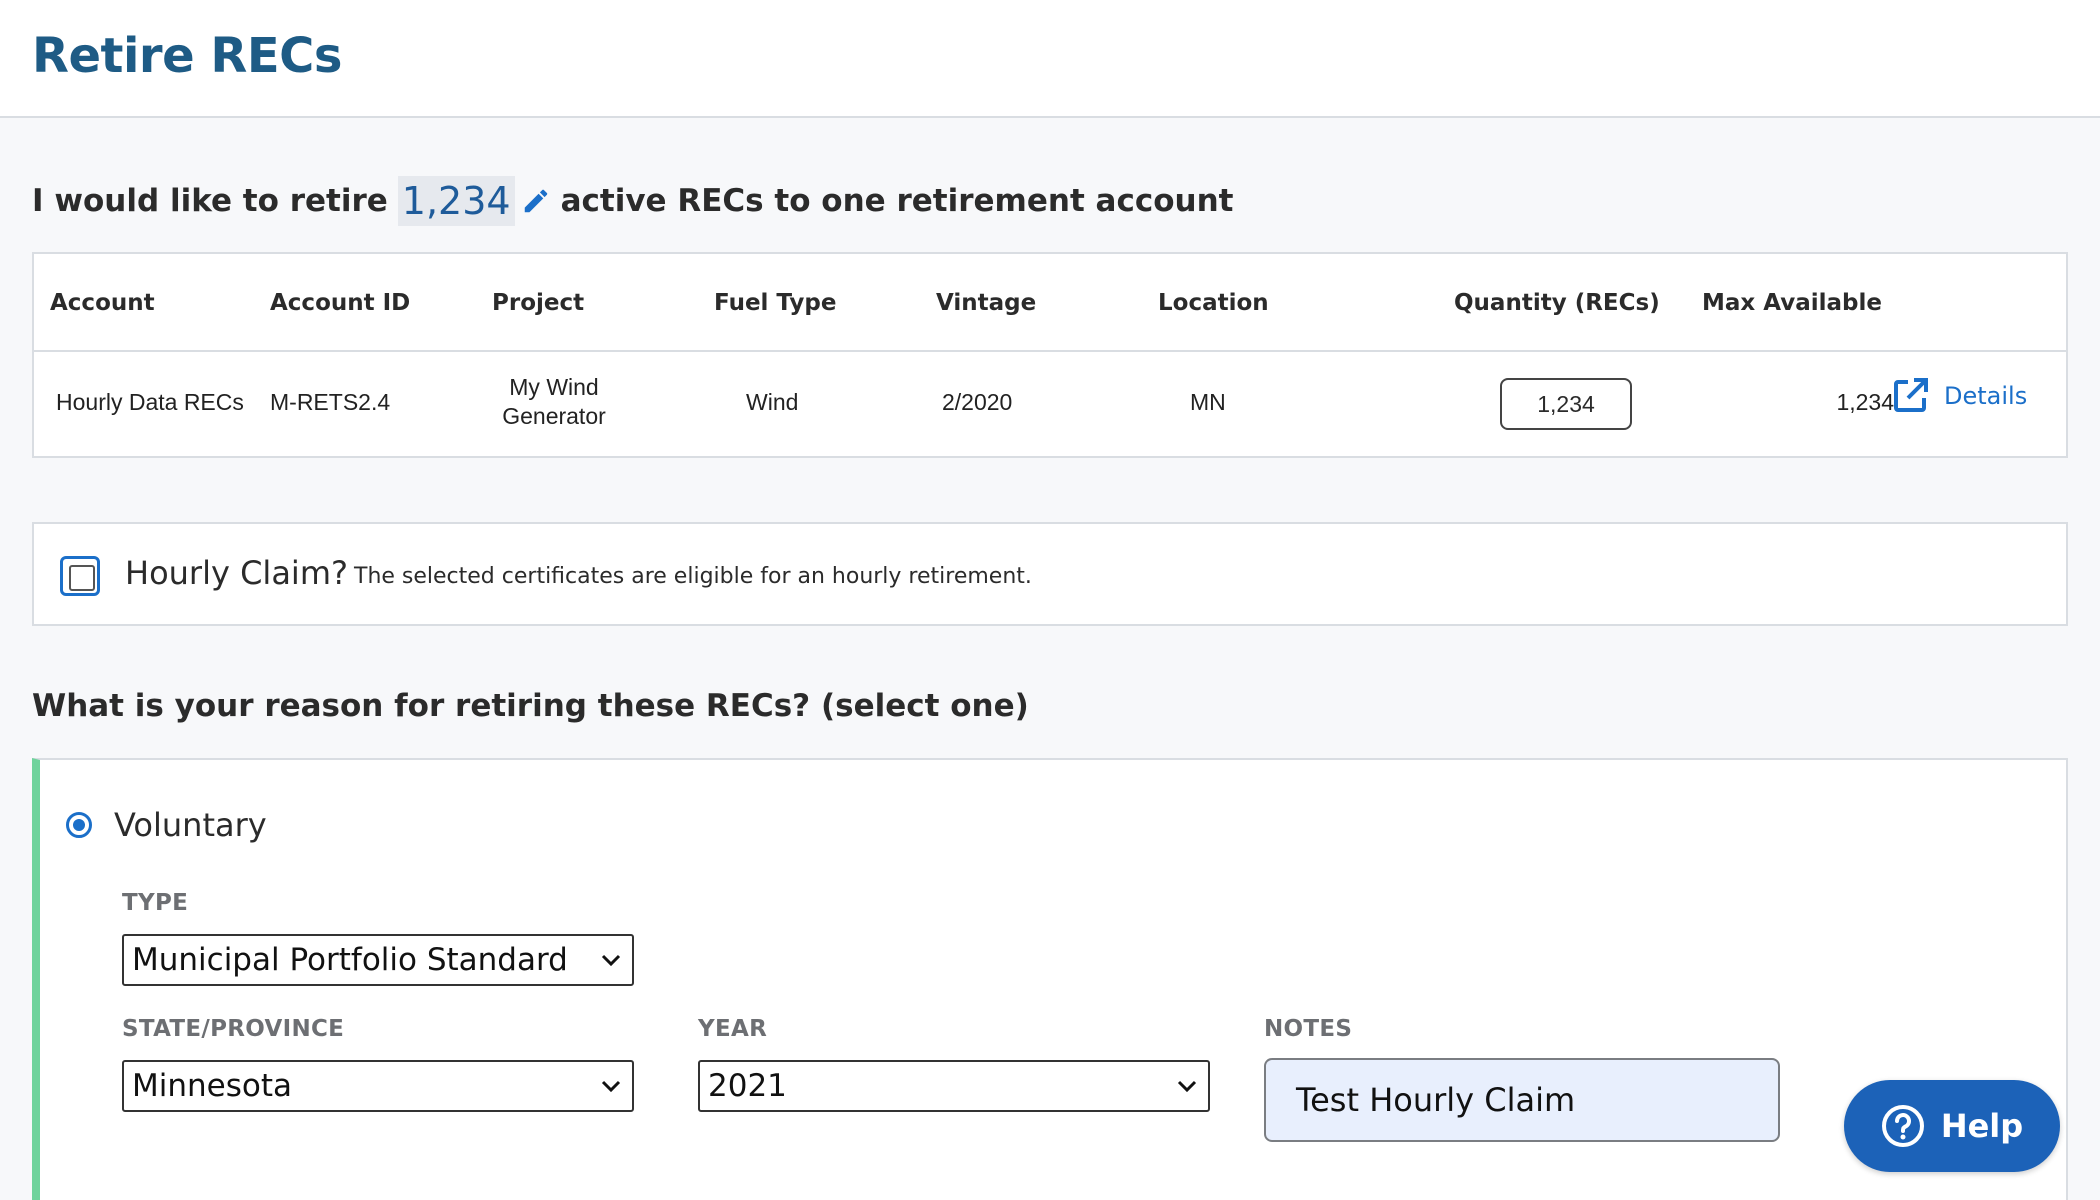 The width and height of the screenshot is (2100, 1200). What do you see at coordinates (772, 402) in the screenshot?
I see `cell-fuel-type: Wind` at bounding box center [772, 402].